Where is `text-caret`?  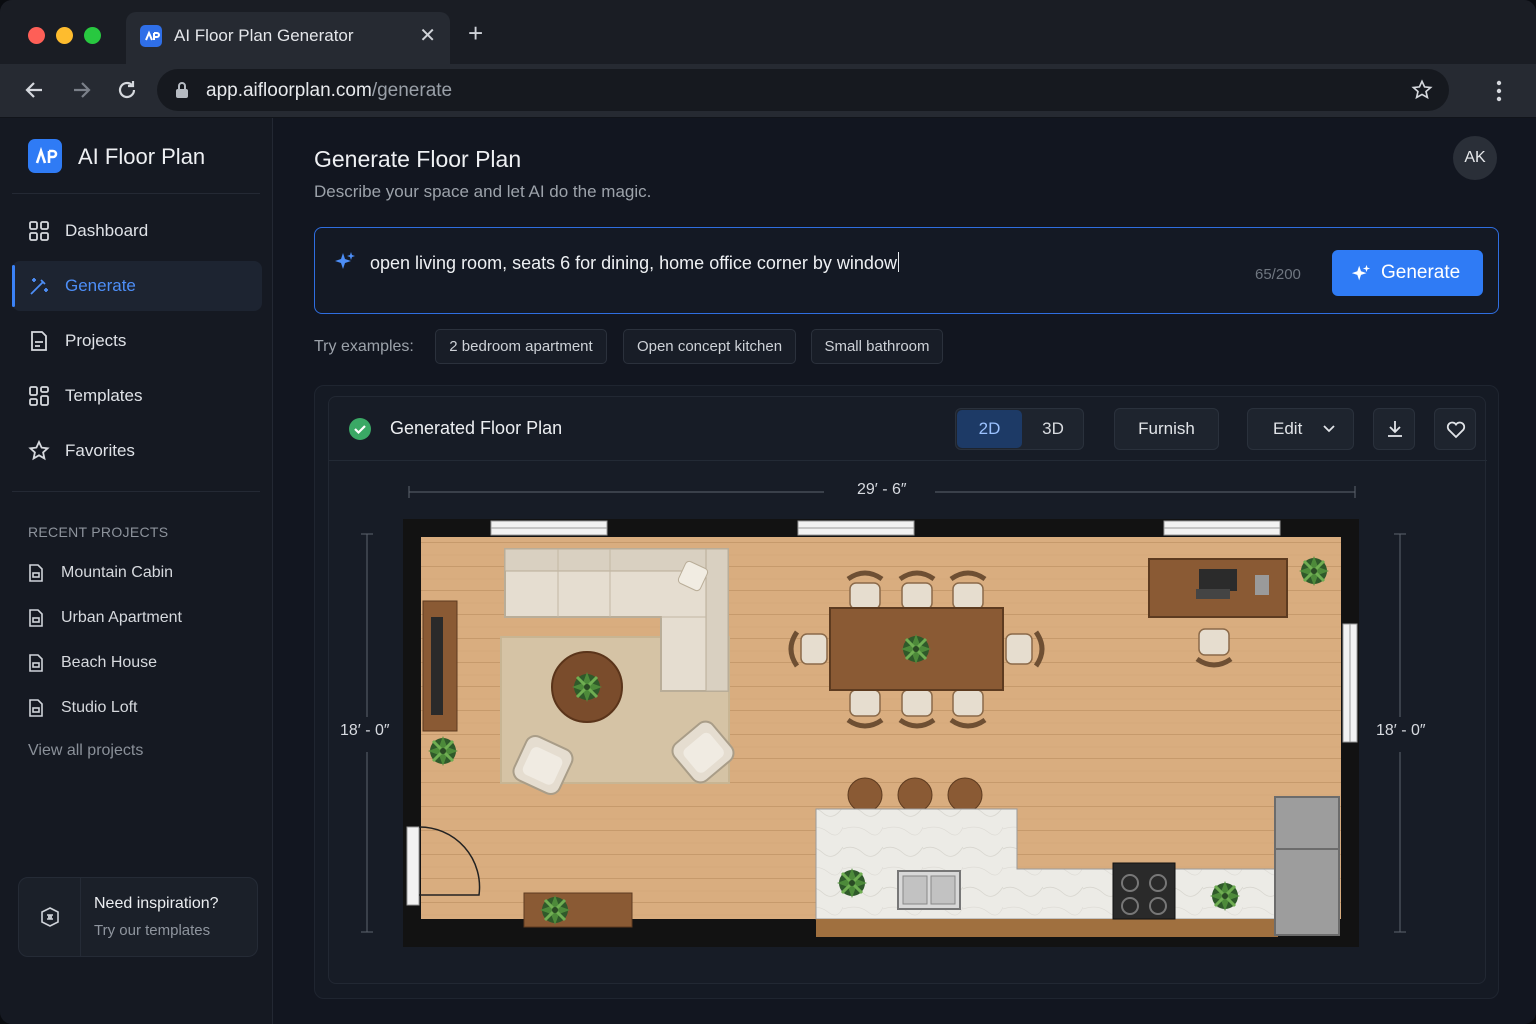
text-caret is located at coordinates (898, 262).